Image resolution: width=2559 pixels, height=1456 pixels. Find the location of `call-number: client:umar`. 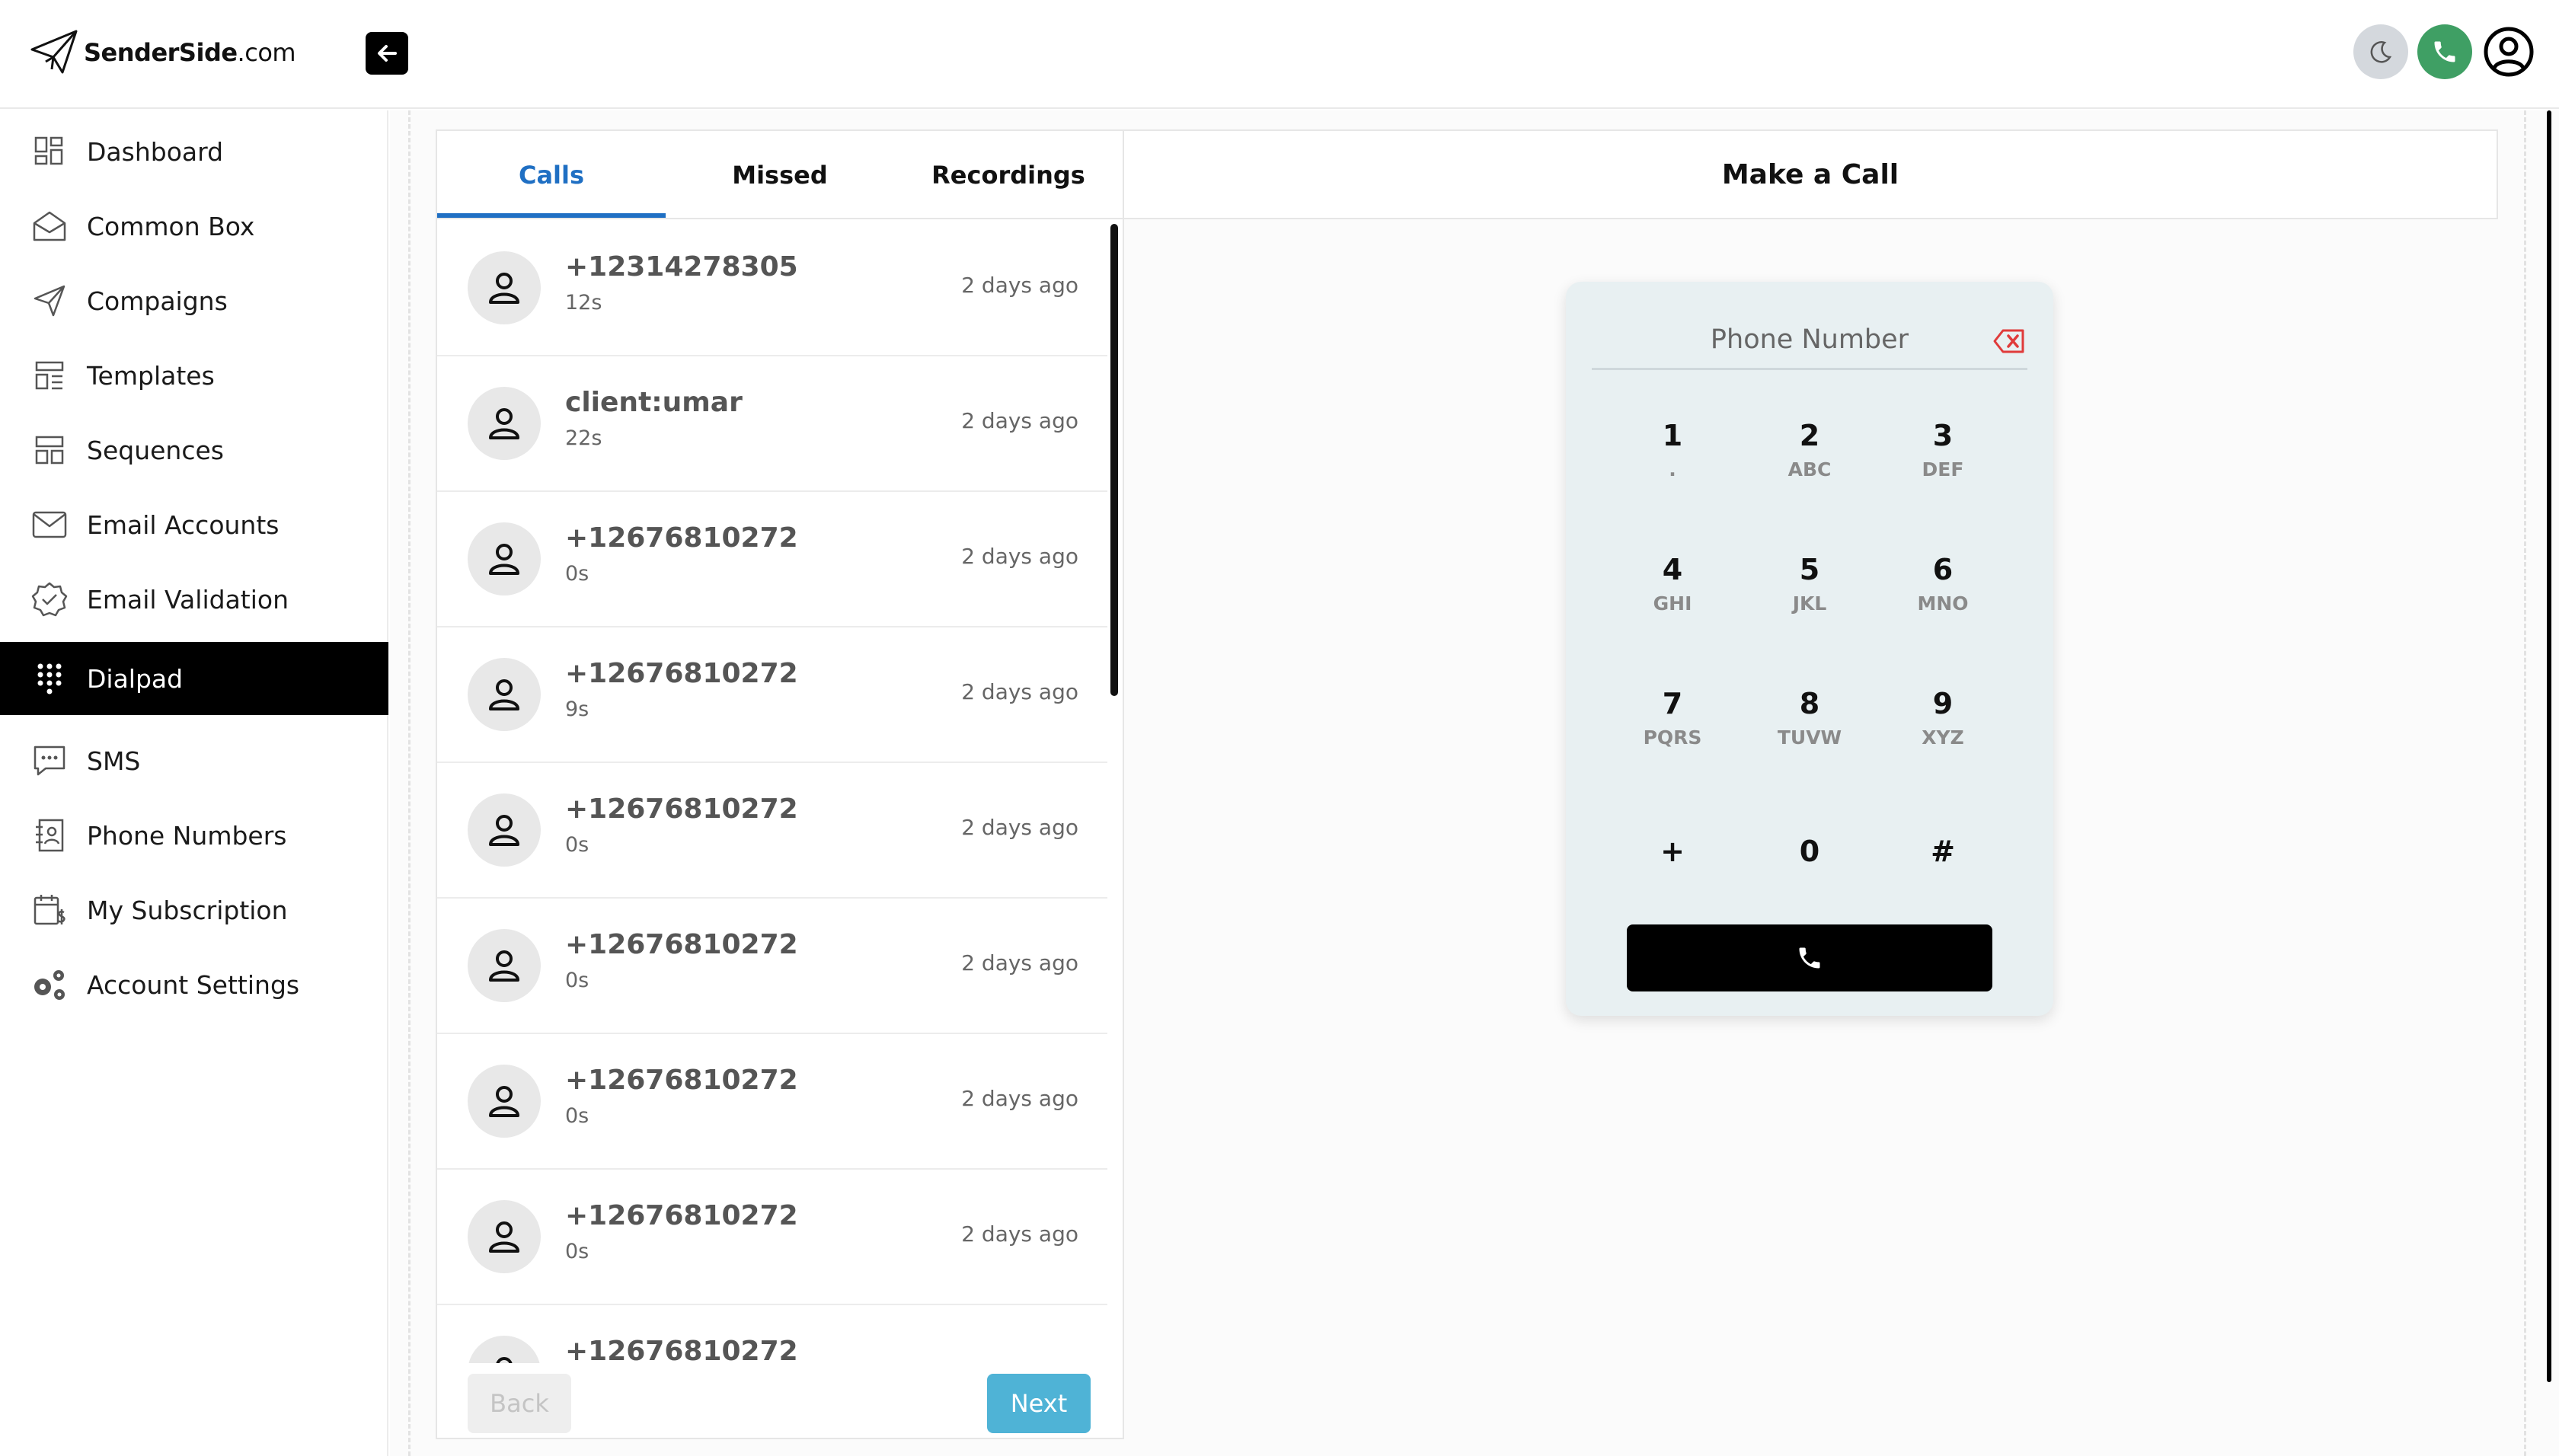

call-number: client:umar is located at coordinates (654, 402).